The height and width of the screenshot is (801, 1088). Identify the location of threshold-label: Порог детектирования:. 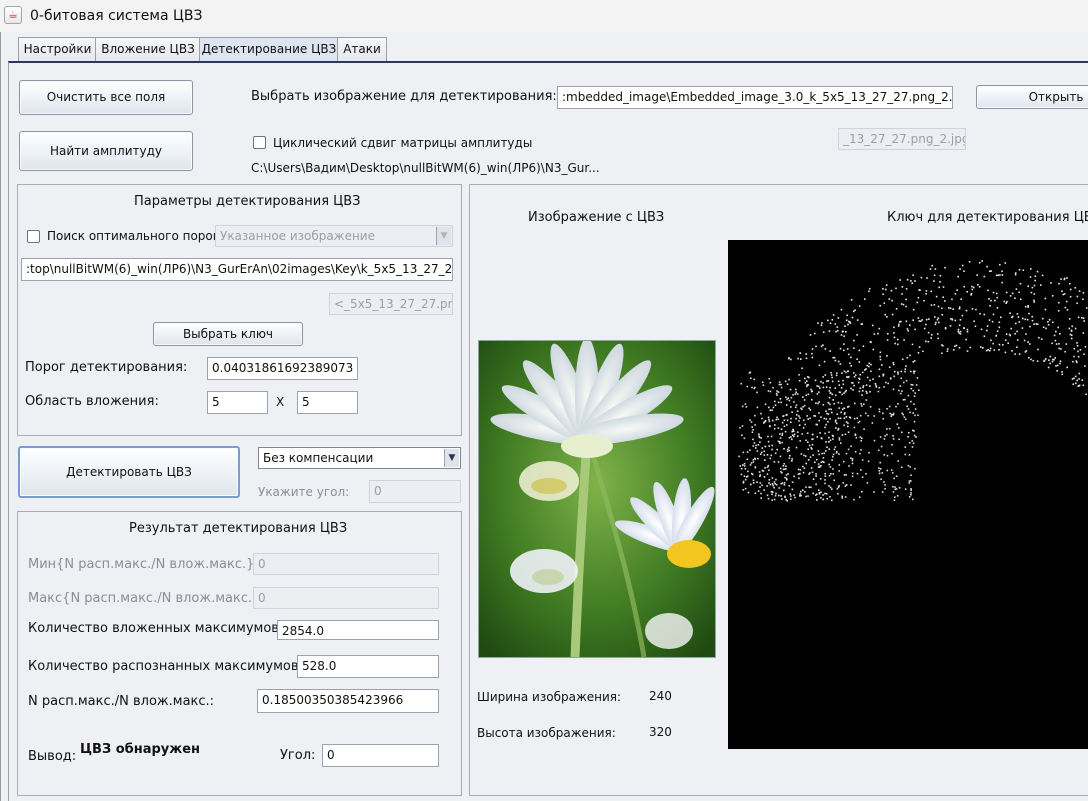
(106, 367).